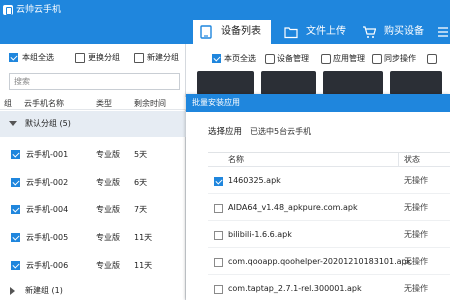  I want to click on app-logo-icon, so click(8, 10).